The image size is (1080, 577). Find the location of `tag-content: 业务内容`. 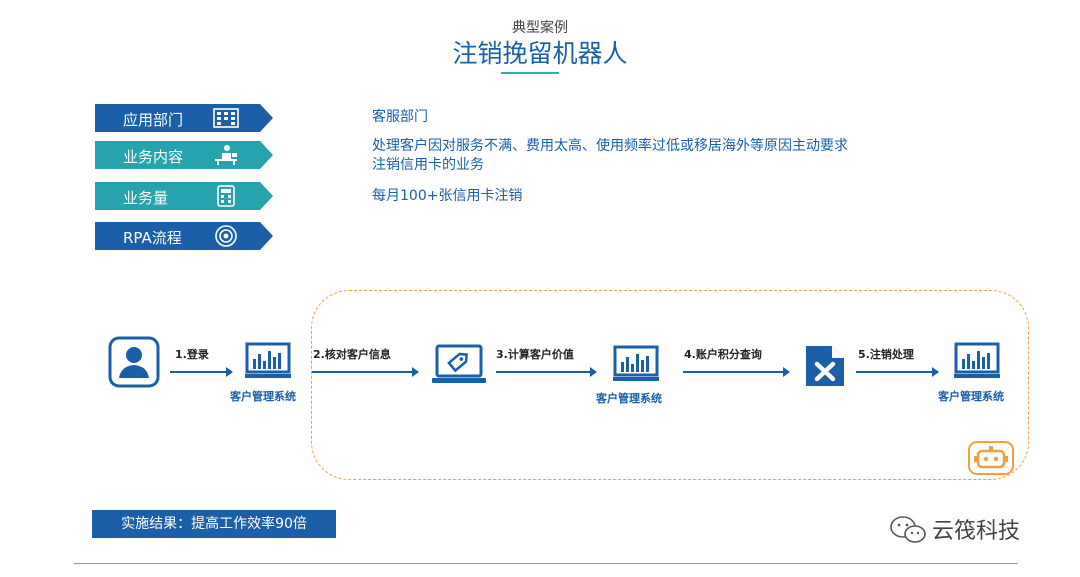

tag-content: 业务内容 is located at coordinates (185, 155).